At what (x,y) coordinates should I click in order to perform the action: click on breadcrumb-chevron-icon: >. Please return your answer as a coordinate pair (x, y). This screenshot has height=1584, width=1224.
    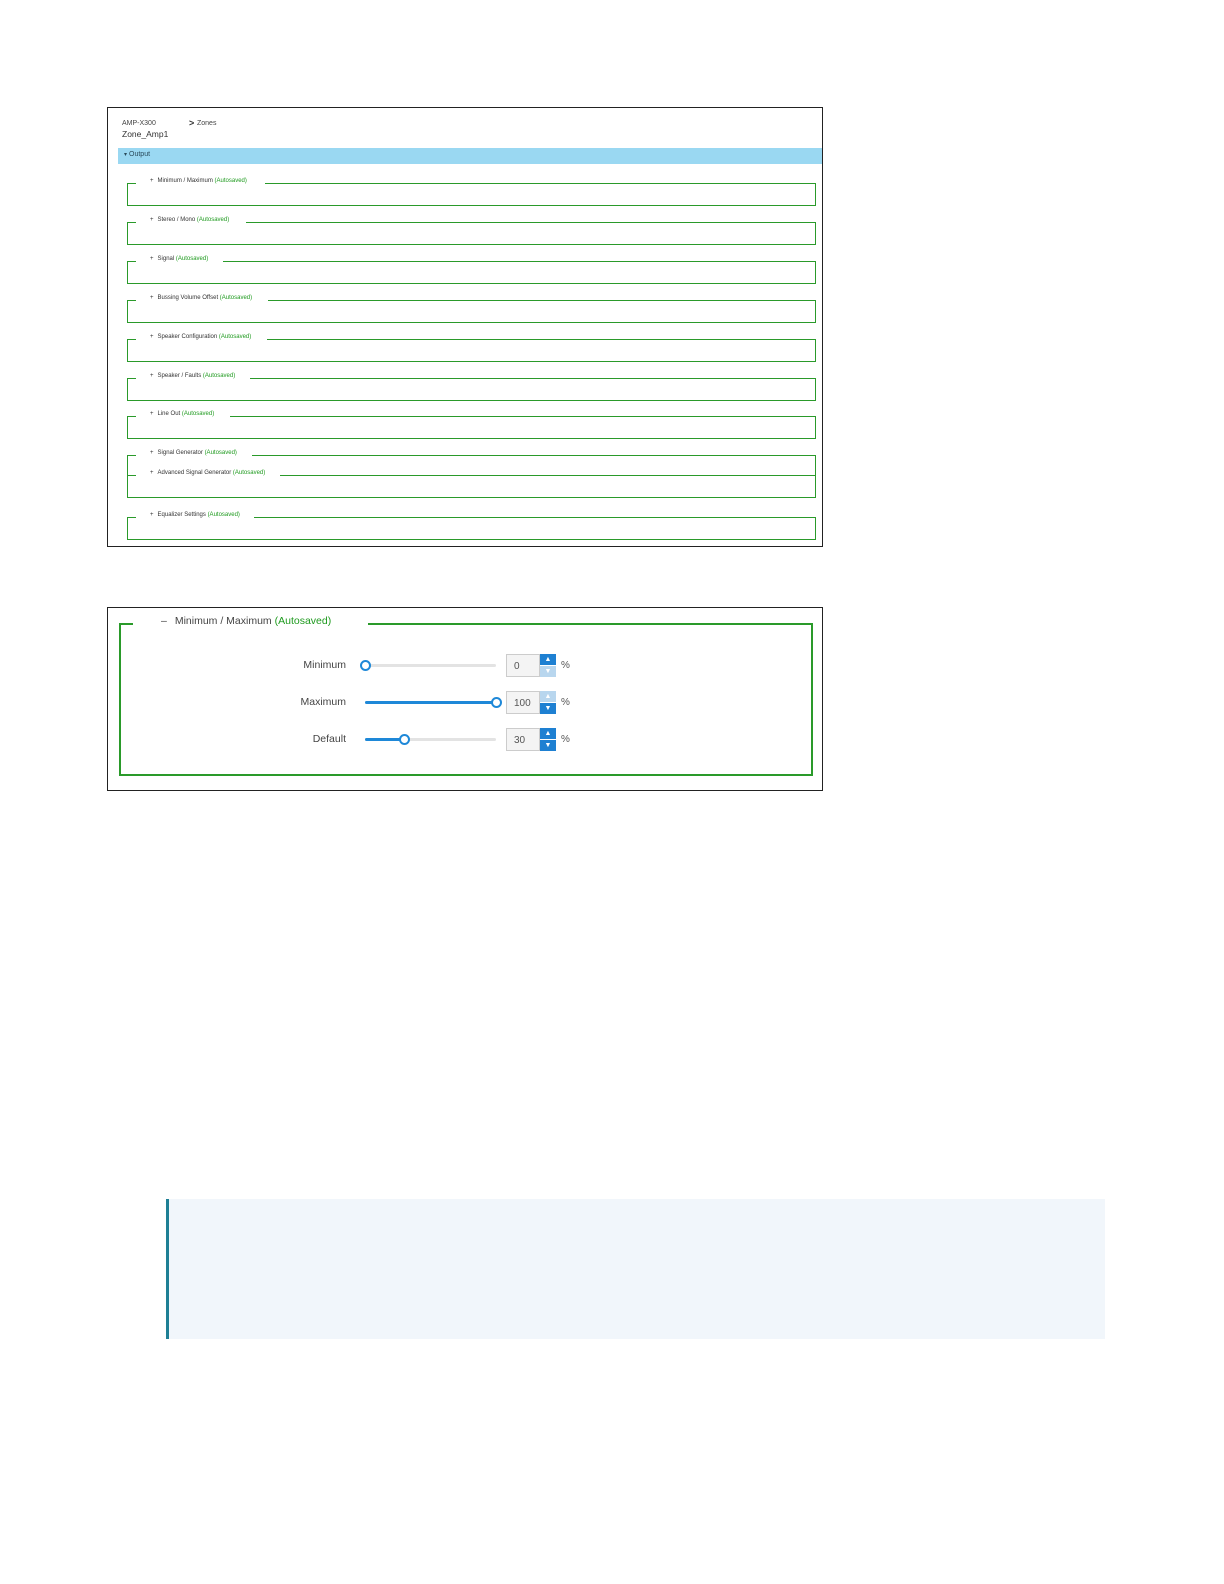
    Looking at the image, I should click on (192, 123).